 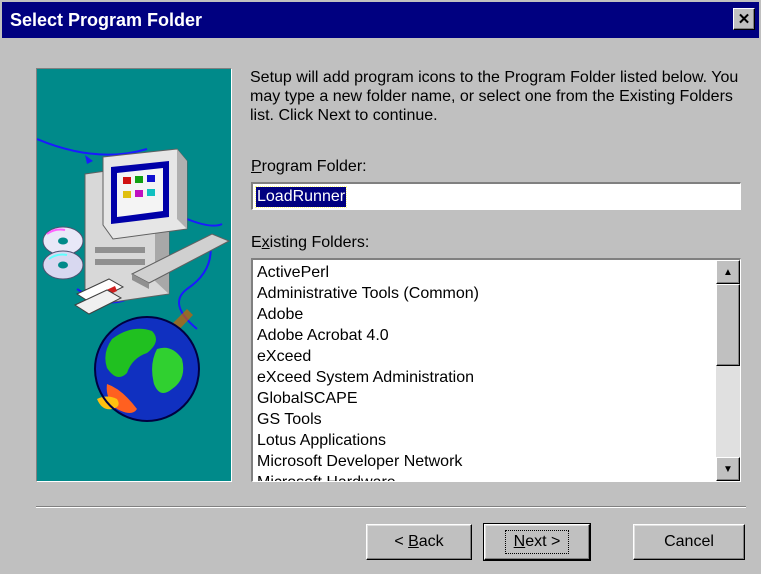 I want to click on existing-folders-label-accel: x, so click(x=265, y=242).